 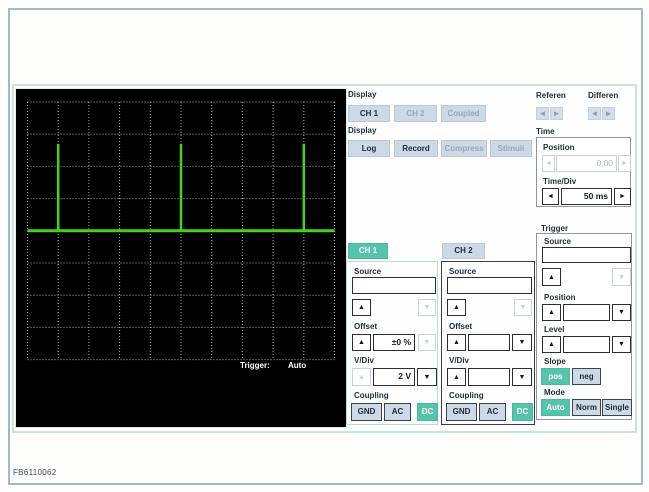 What do you see at coordinates (35, 472) in the screenshot?
I see `figure-code: FB6110062` at bounding box center [35, 472].